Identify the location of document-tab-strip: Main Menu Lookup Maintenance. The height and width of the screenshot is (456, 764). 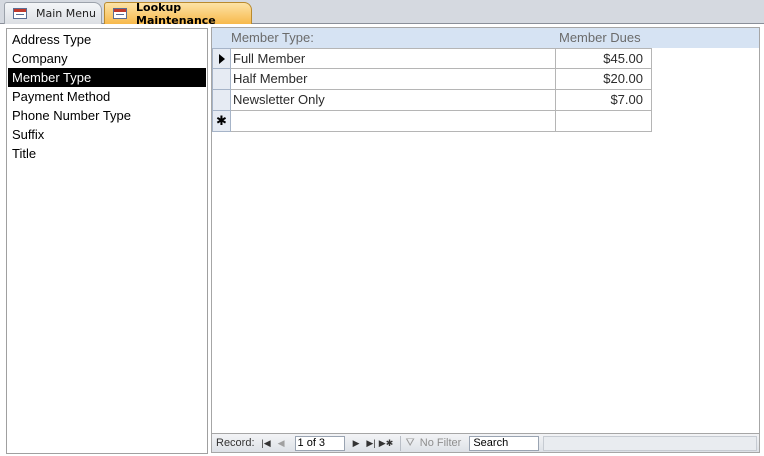
(382, 13).